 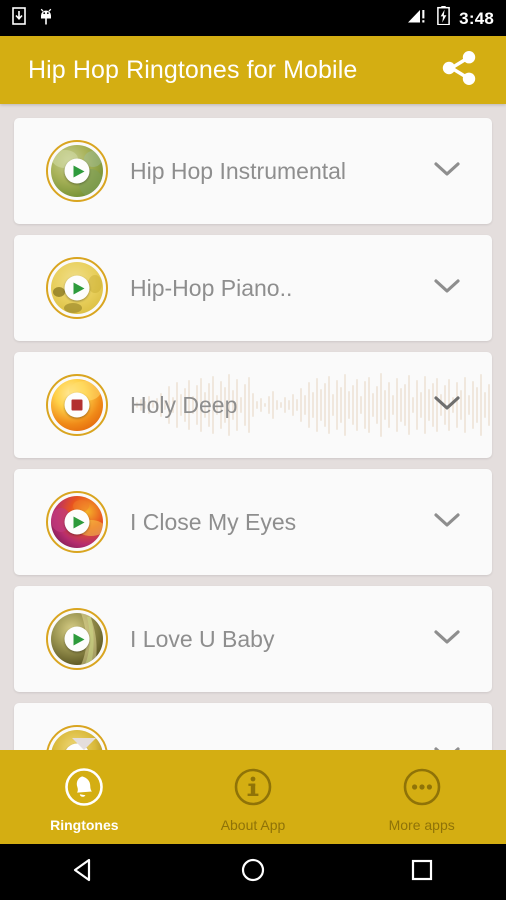 What do you see at coordinates (253, 405) in the screenshot?
I see `list-item: Holy Deep` at bounding box center [253, 405].